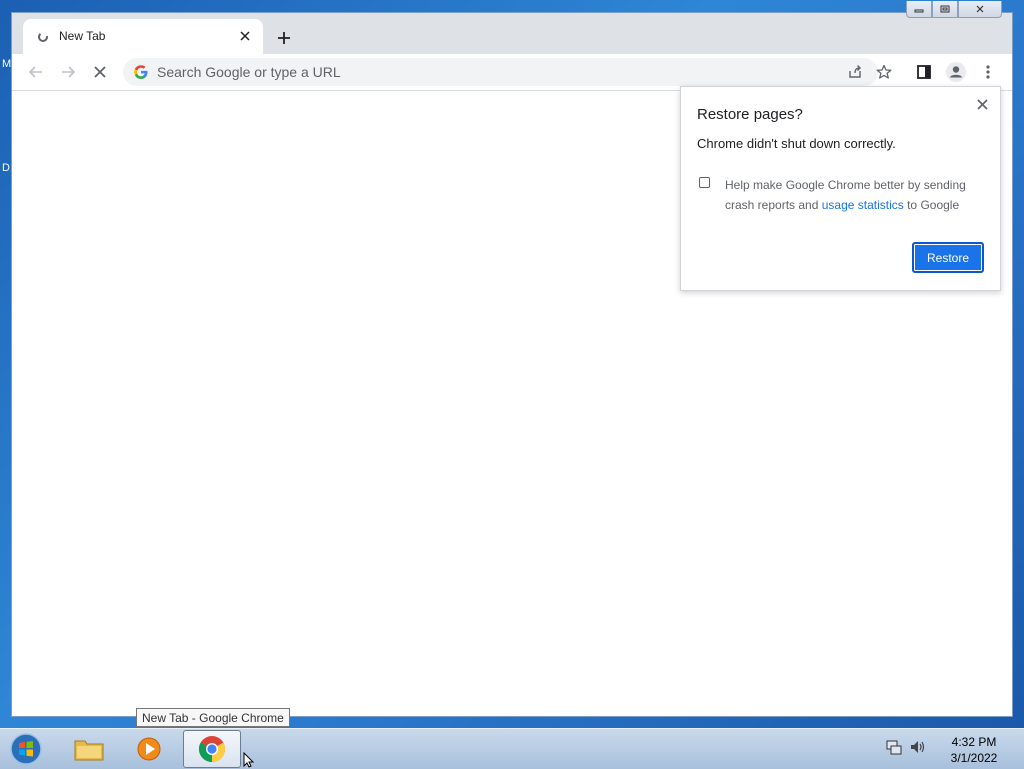 This screenshot has height=769, width=1024. What do you see at coordinates (6, 168) in the screenshot?
I see `desktop-icon-label-fragment: D` at bounding box center [6, 168].